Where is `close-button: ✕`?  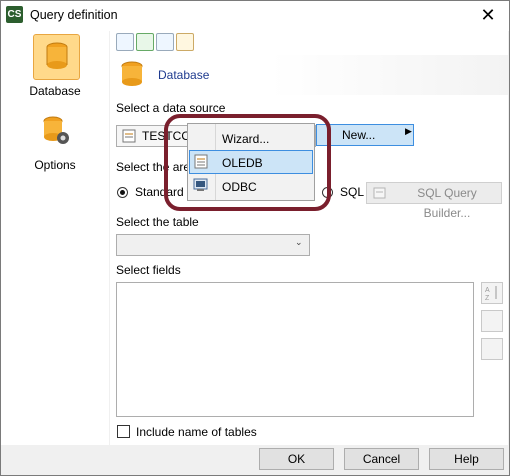 close-button: ✕ is located at coordinates (488, 15).